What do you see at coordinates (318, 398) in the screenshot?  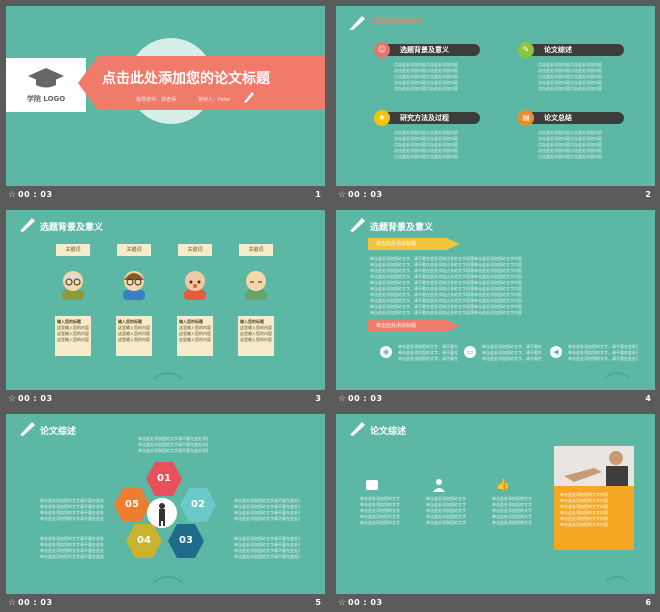 I see `slide-number: 3` at bounding box center [318, 398].